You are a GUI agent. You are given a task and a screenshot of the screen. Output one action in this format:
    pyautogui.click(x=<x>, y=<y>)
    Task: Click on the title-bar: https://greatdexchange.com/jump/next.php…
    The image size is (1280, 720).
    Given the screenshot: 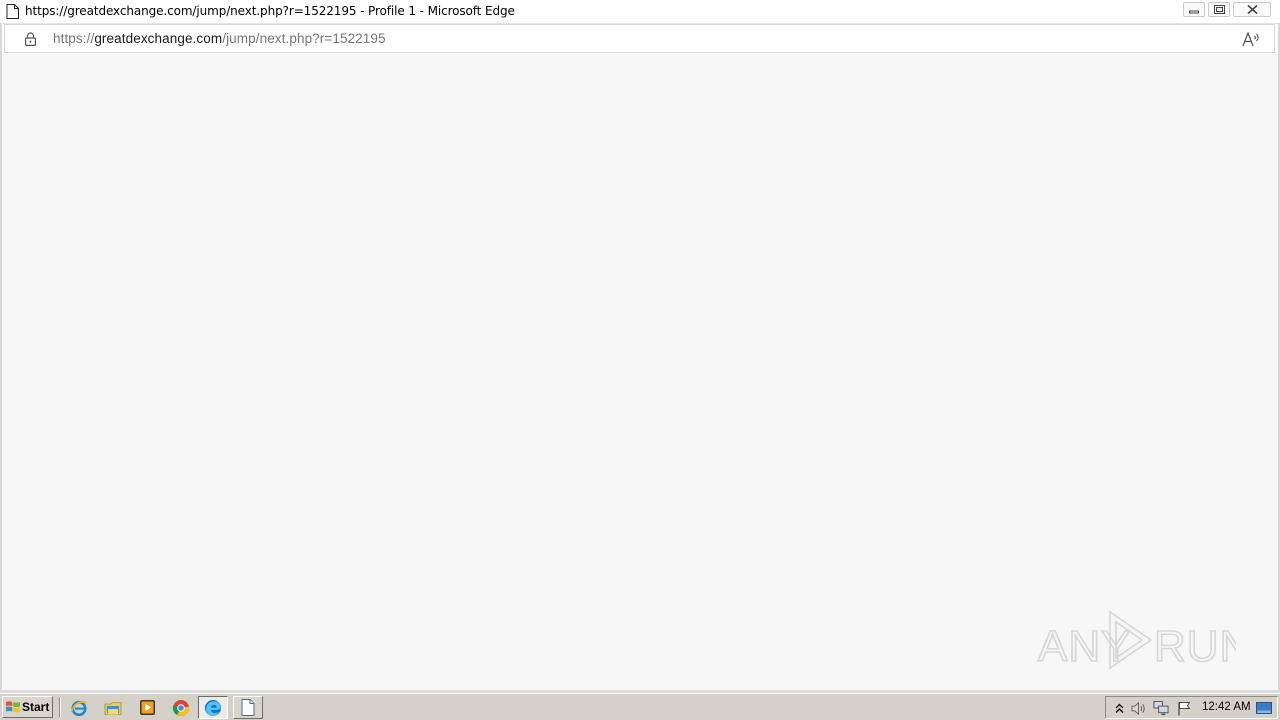 What is the action you would take?
    pyautogui.click(x=640, y=12)
    